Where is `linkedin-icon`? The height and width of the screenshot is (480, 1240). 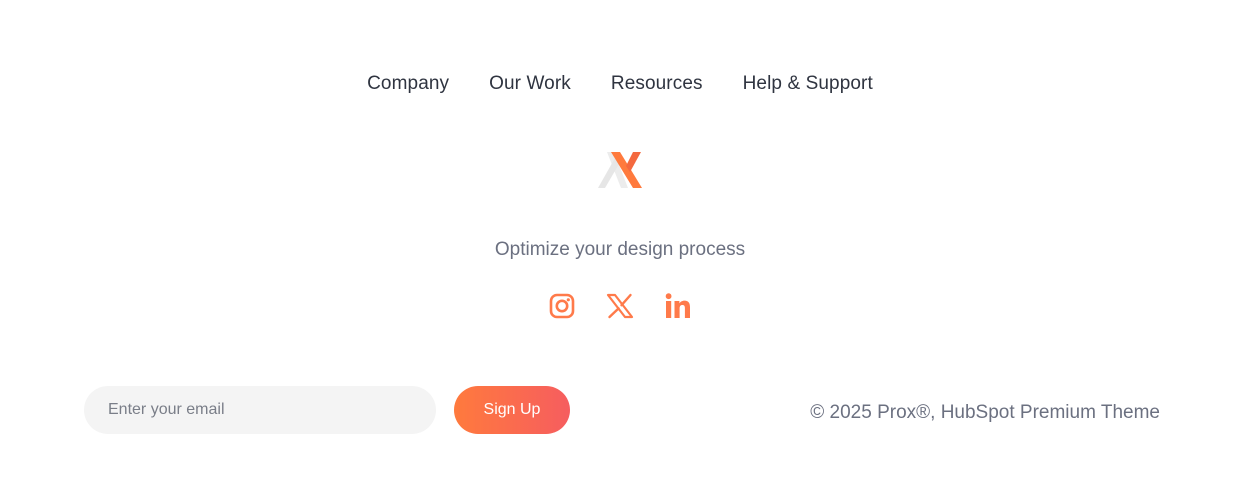 linkedin-icon is located at coordinates (677, 305).